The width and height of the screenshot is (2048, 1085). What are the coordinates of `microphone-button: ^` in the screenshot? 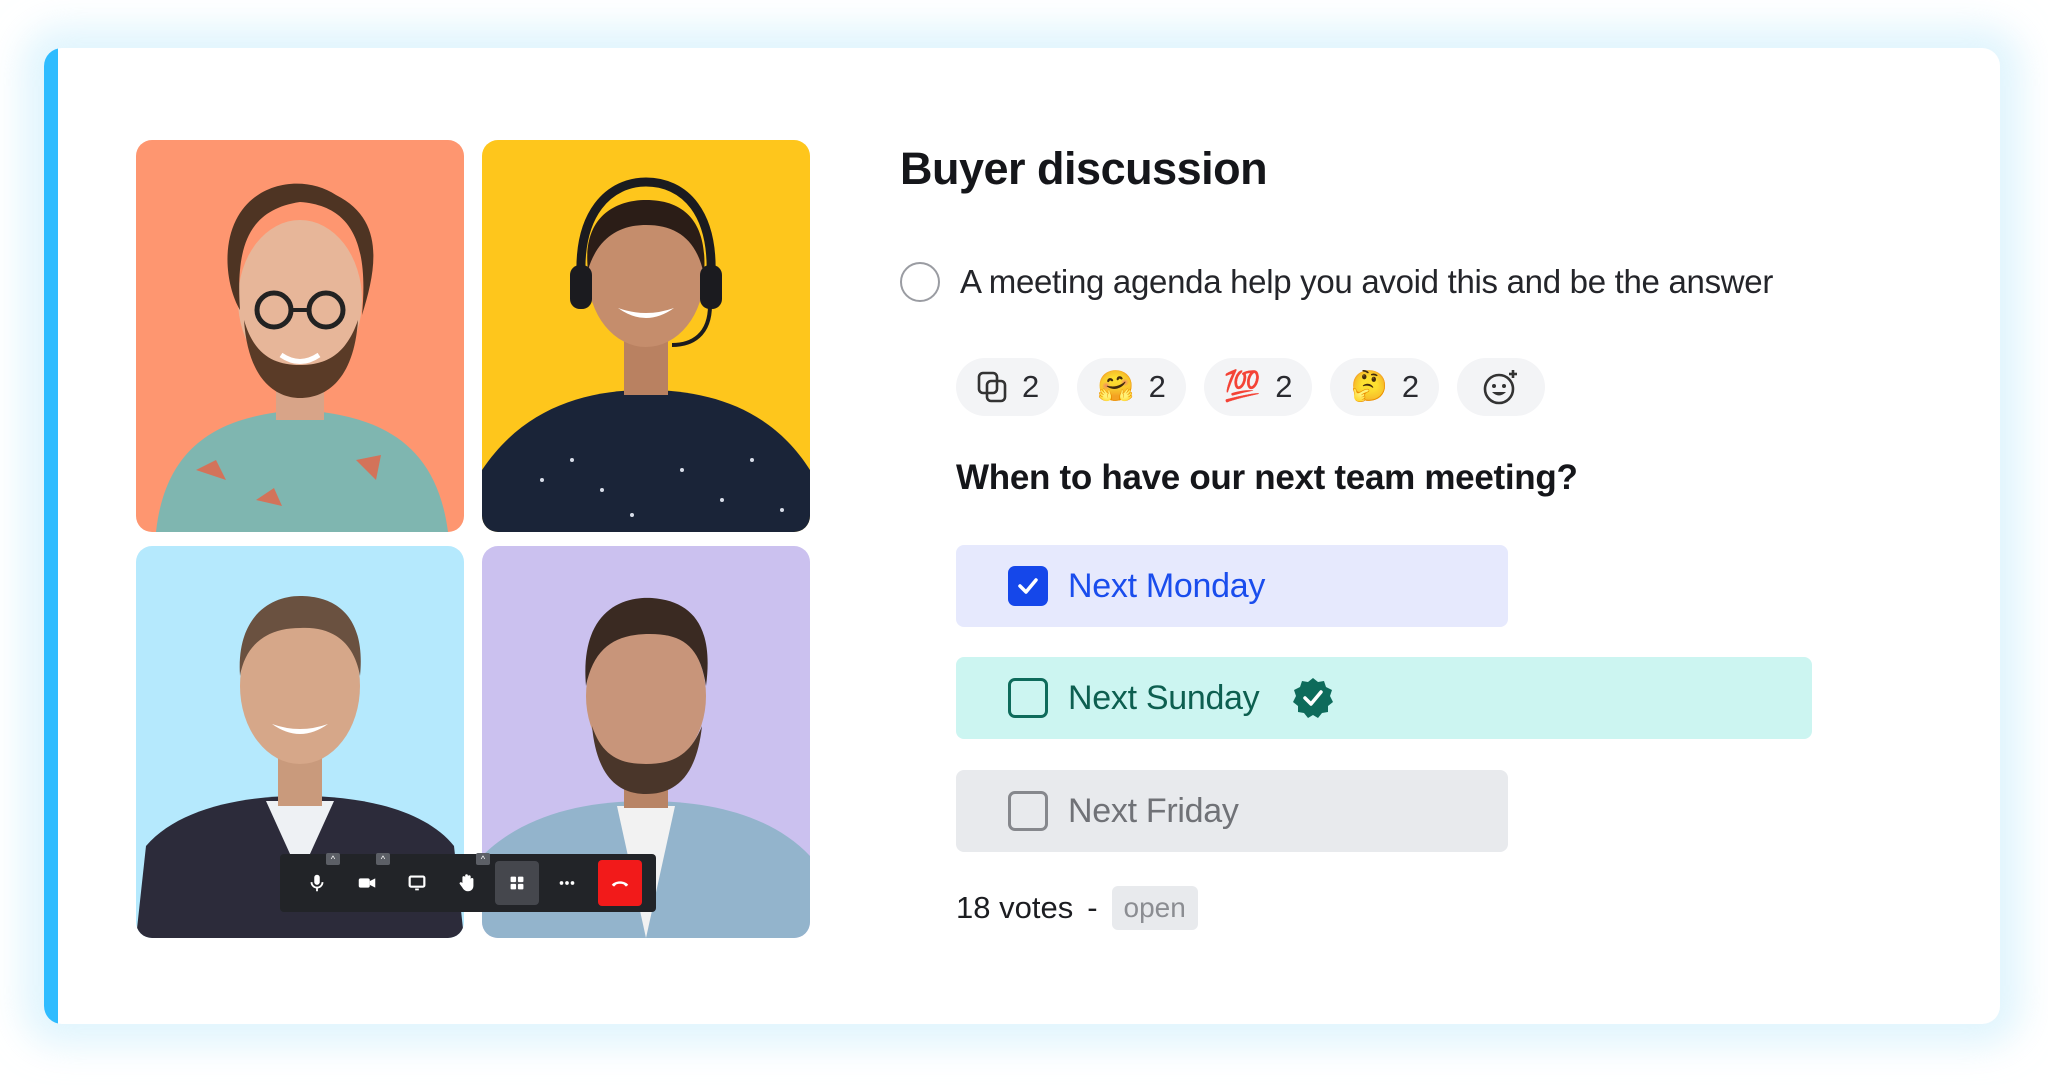 It's located at (317, 880).